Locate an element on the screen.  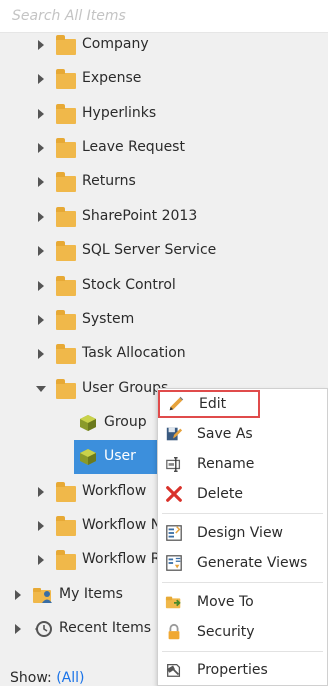
tree-folder-label: Company is located at coordinates (115, 44).